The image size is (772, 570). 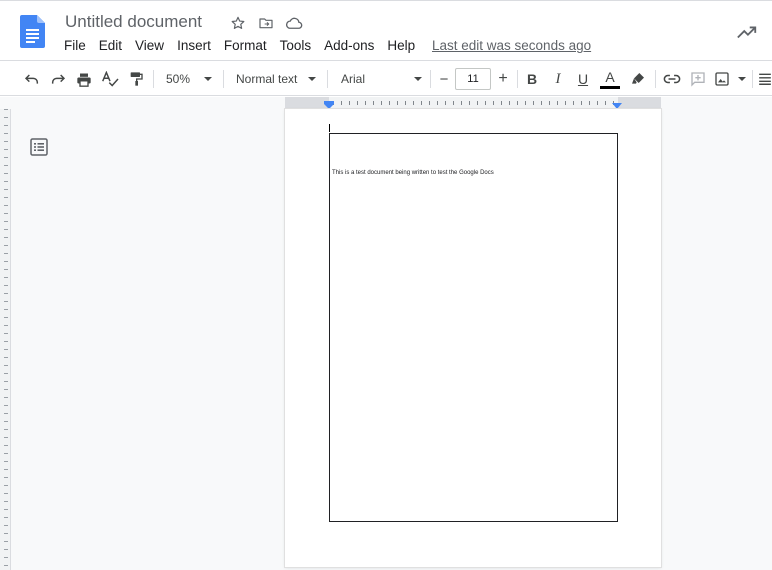 I want to click on align-icon, so click(x=765, y=79).